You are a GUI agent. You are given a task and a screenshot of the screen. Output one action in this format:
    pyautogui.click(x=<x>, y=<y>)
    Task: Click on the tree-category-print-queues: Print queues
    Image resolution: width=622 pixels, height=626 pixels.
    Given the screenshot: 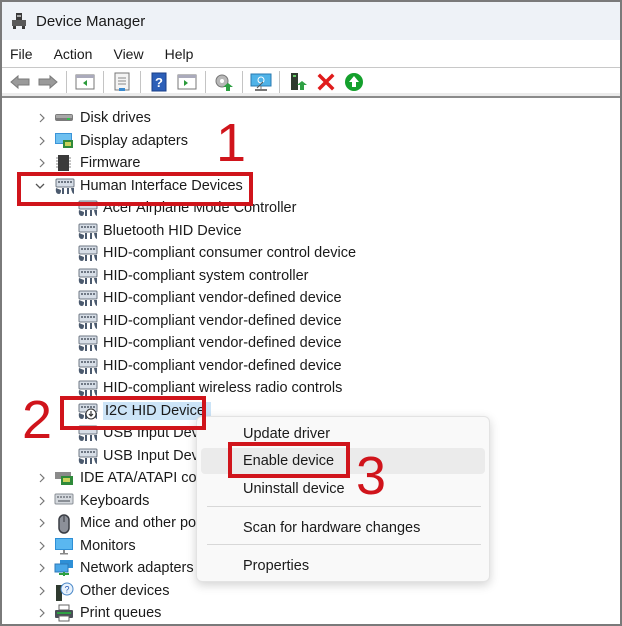 What is the action you would take?
    pyautogui.click(x=100, y=613)
    